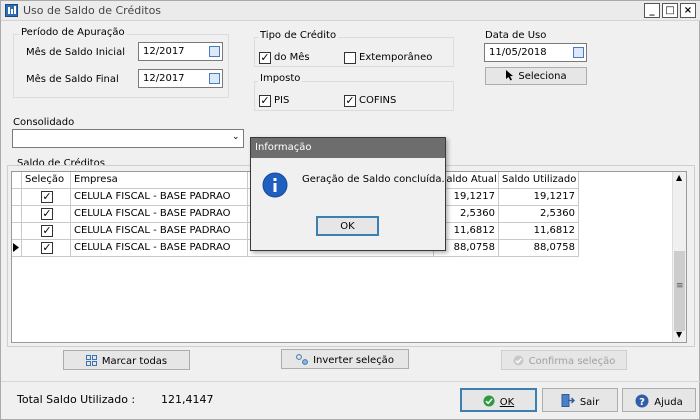  What do you see at coordinates (265, 101) in the screenshot?
I see `pis-checkbox: ✓` at bounding box center [265, 101].